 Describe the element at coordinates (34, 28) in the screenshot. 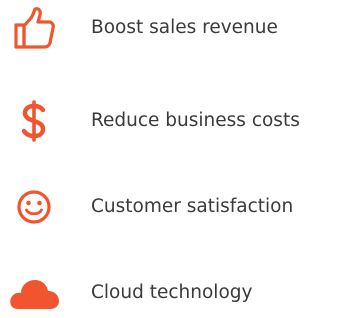

I see `thumbs-up-icon` at that location.